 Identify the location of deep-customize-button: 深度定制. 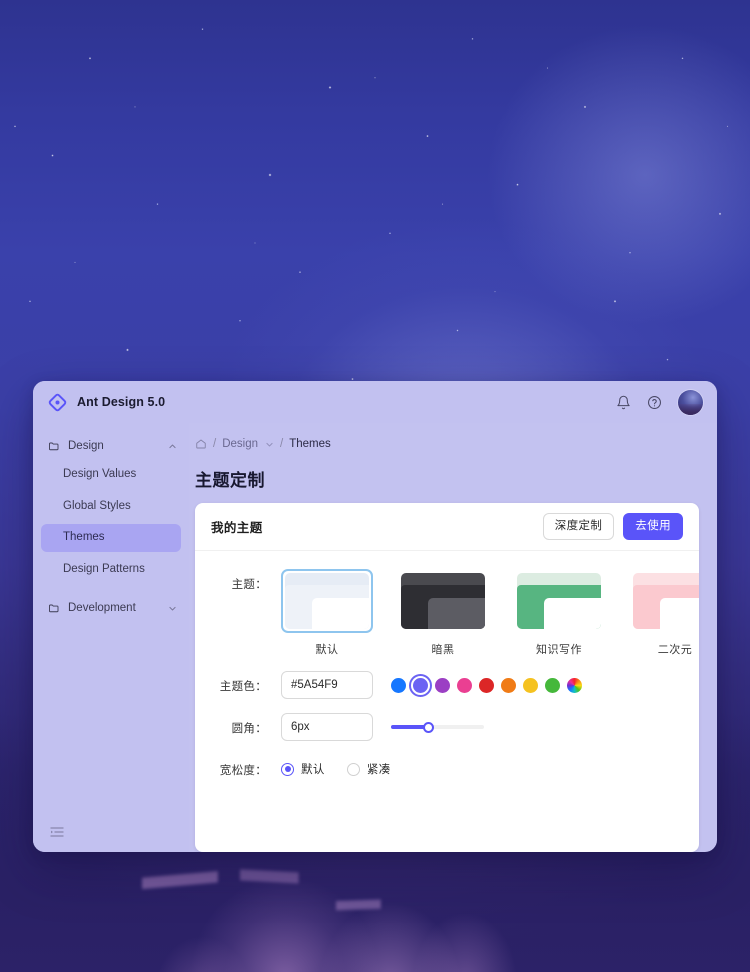
(578, 526).